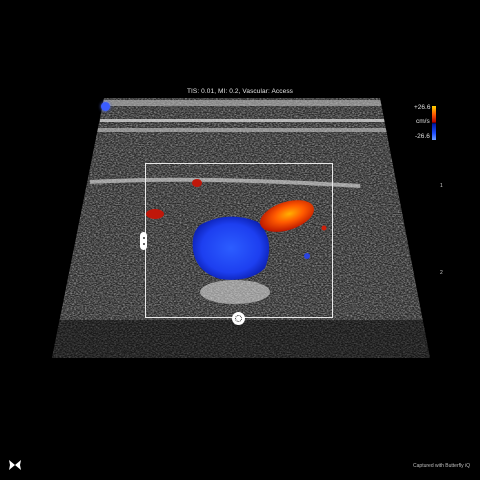 The width and height of the screenshot is (480, 480). Describe the element at coordinates (15, 465) in the screenshot. I see `butterfly-logo-icon` at that location.